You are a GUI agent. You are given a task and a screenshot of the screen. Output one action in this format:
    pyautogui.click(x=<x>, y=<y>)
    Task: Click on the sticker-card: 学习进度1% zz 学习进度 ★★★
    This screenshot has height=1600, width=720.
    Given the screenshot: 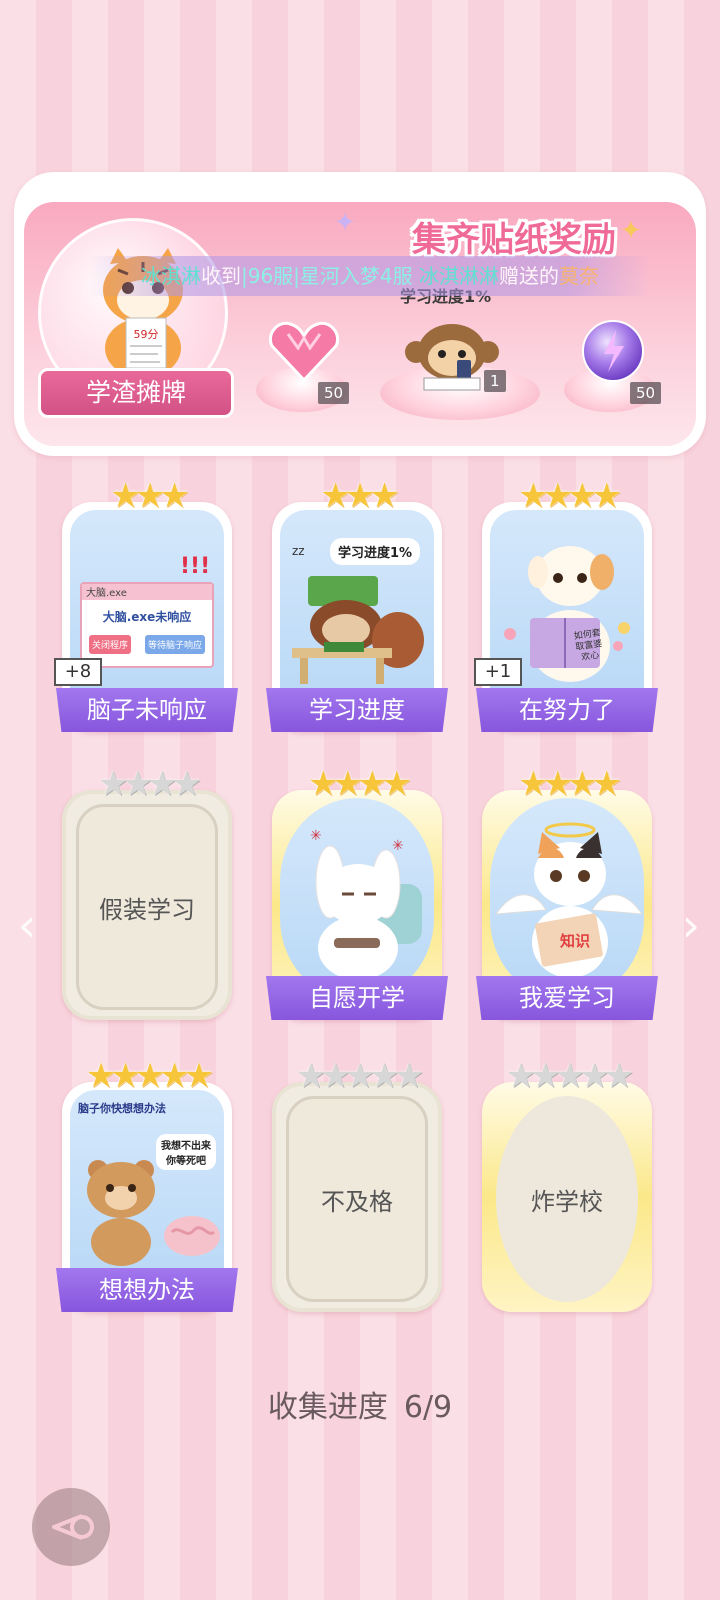 What is the action you would take?
    pyautogui.click(x=357, y=604)
    